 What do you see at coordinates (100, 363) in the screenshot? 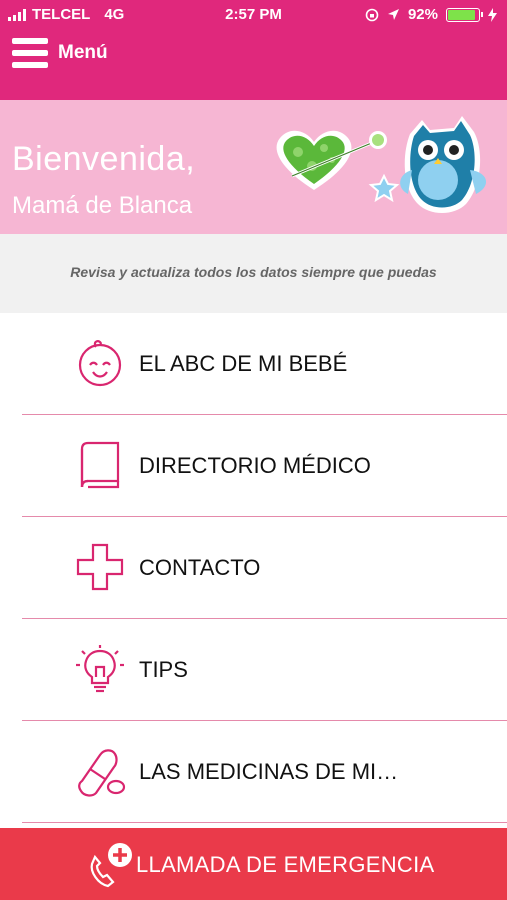
I see `baby-face-icon` at bounding box center [100, 363].